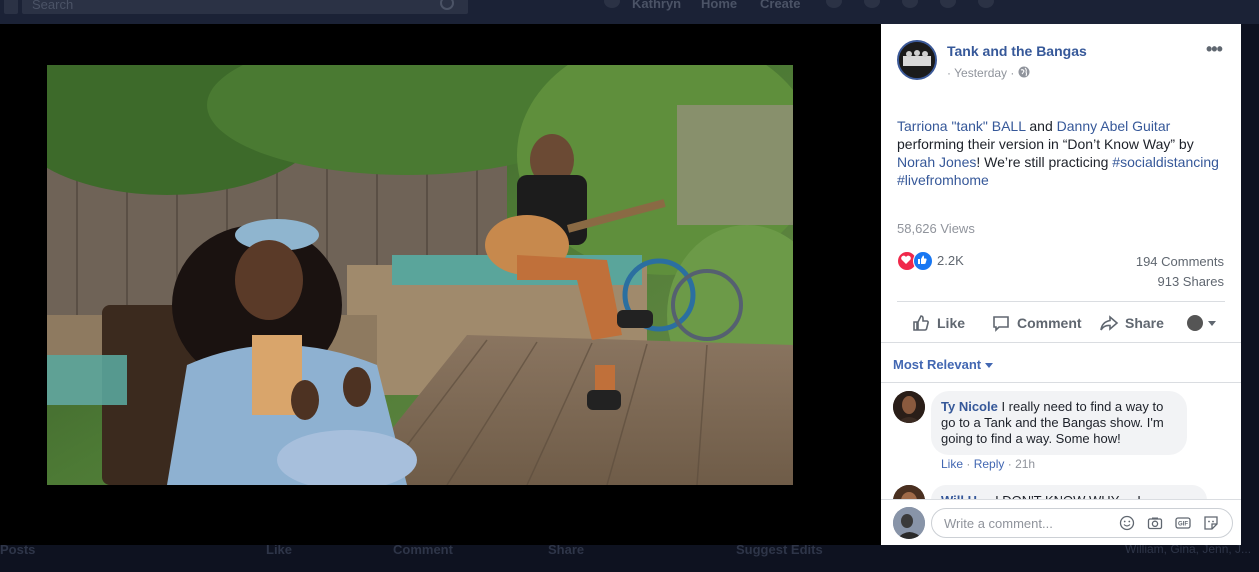  I want to click on nav-home: Home, so click(719, 5).